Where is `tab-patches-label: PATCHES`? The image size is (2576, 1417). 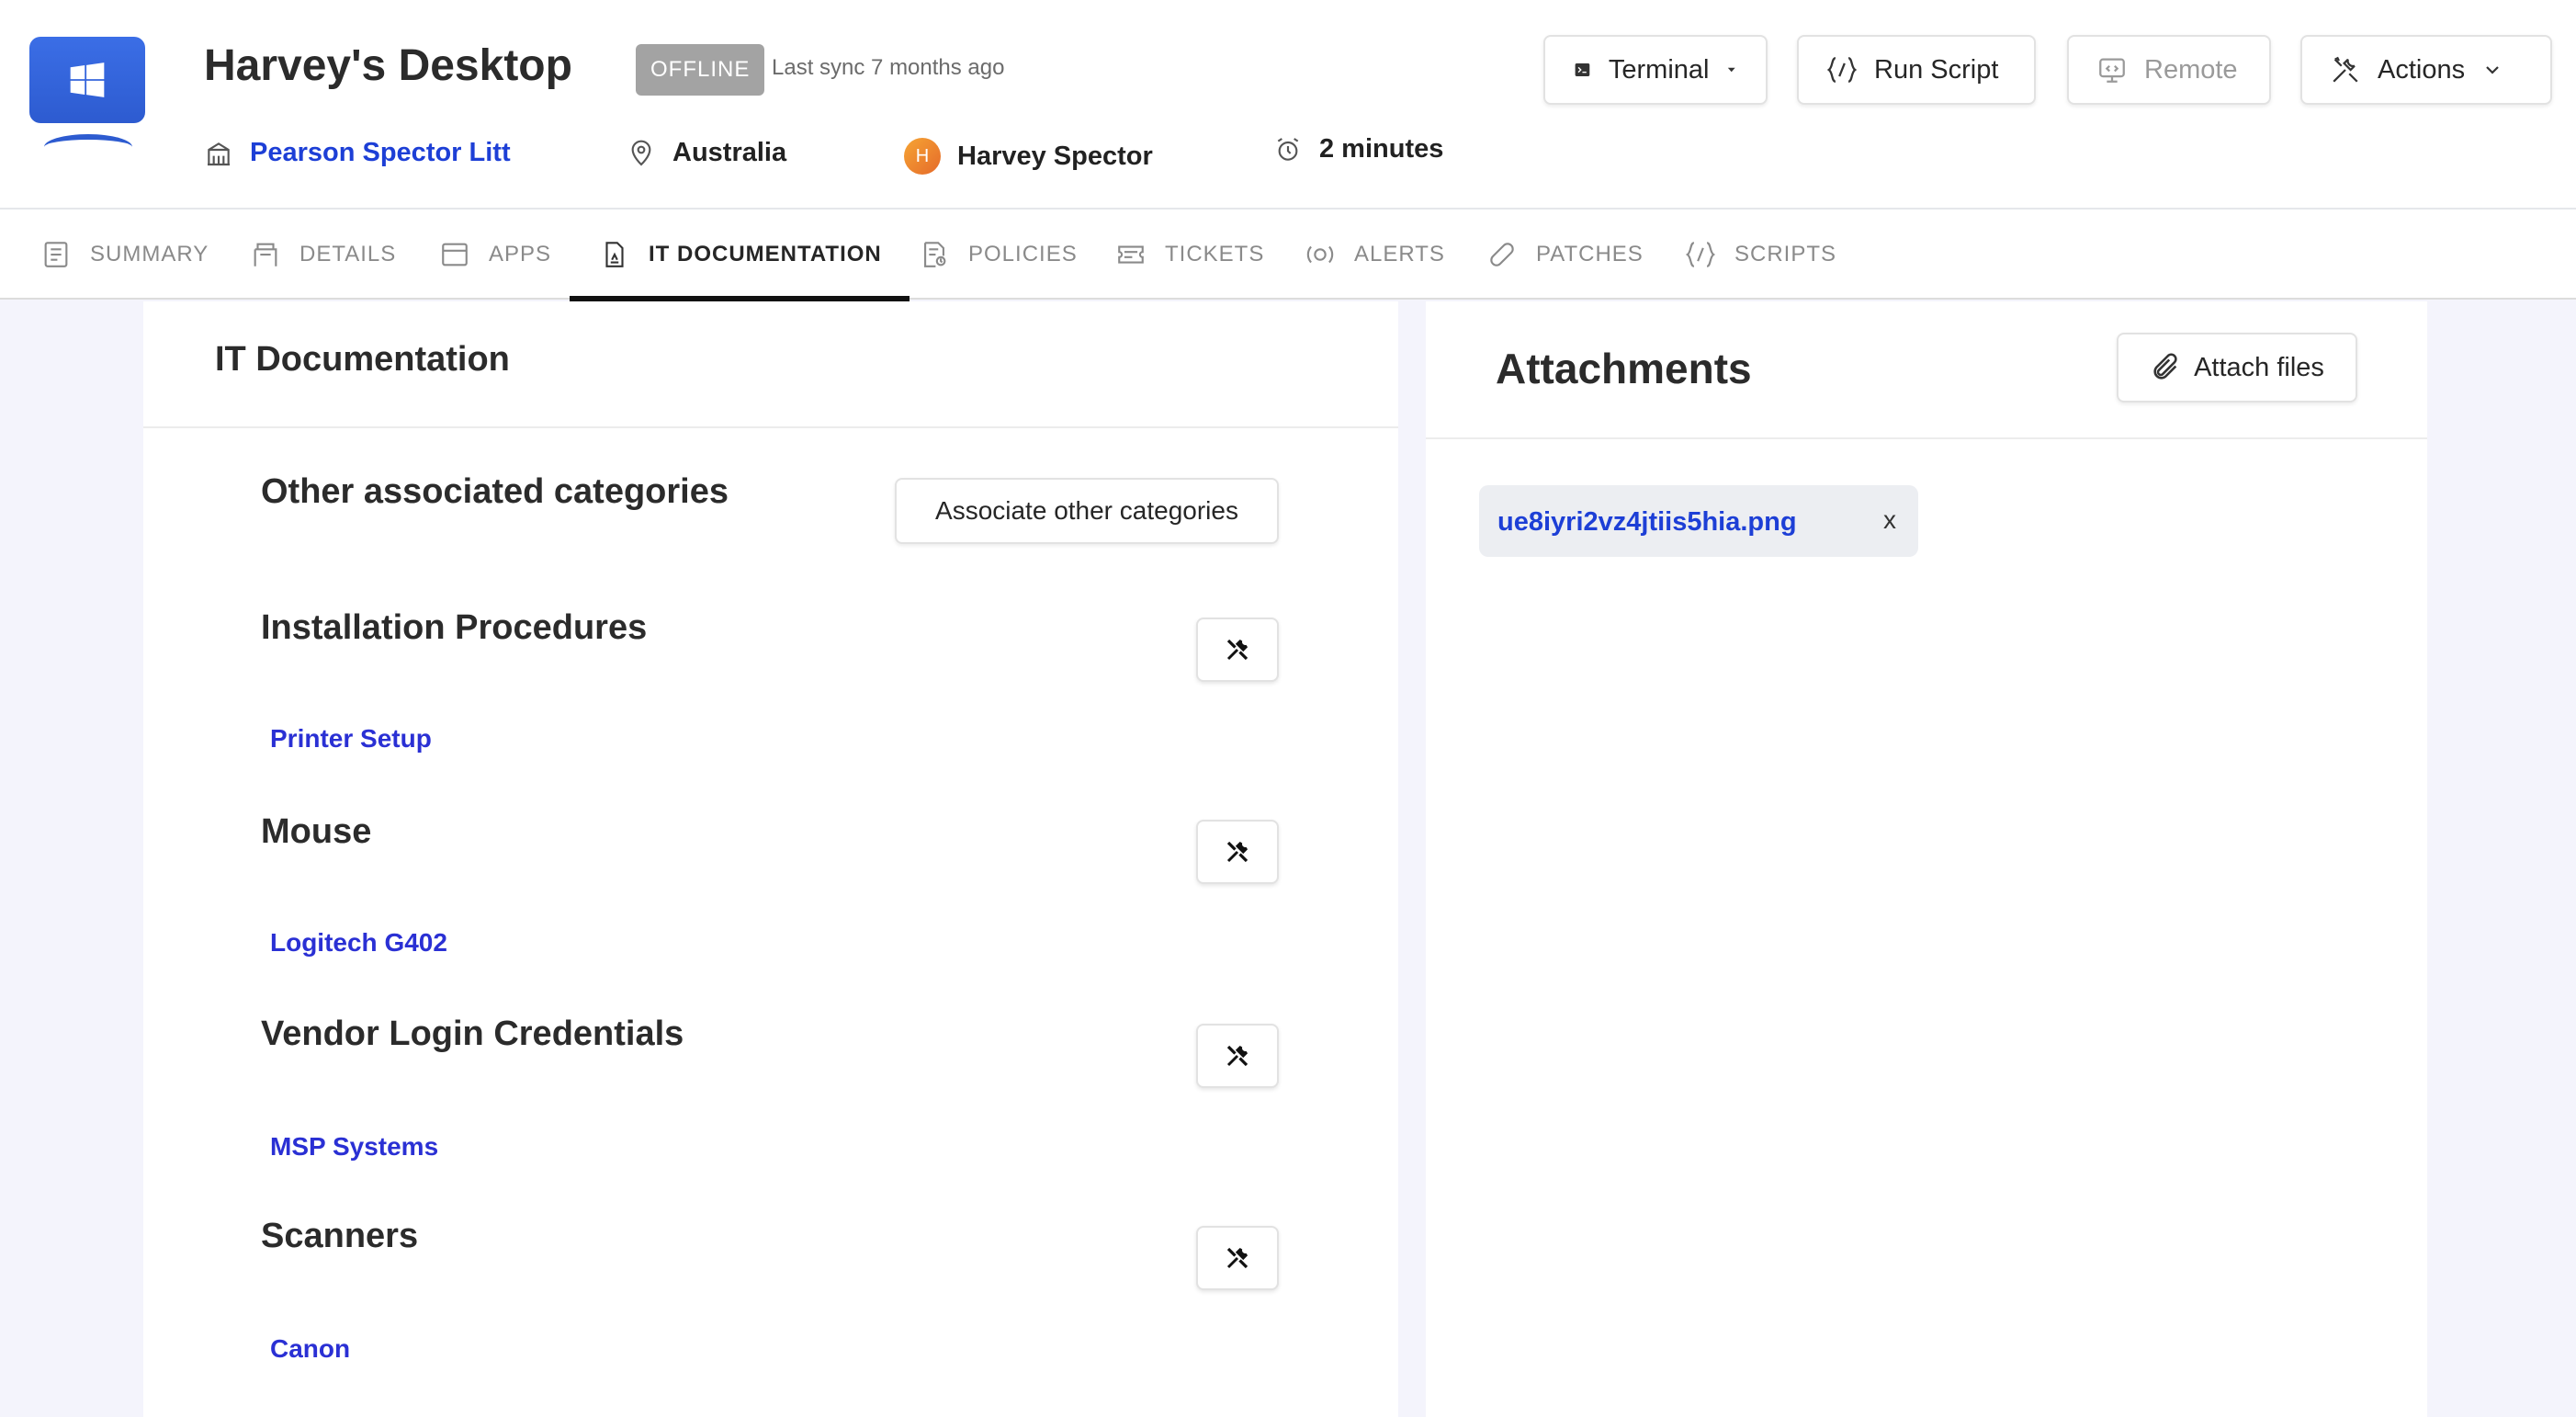 tab-patches-label: PATCHES is located at coordinates (1590, 254).